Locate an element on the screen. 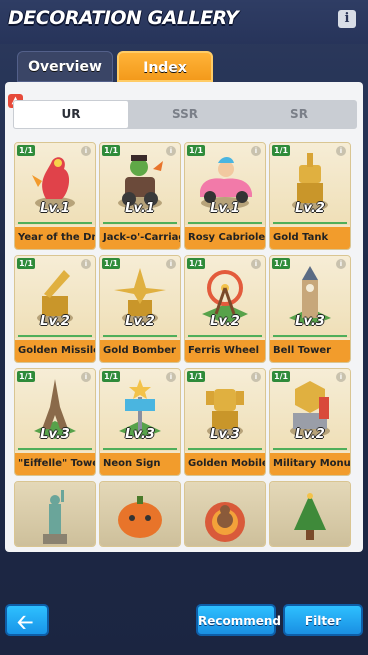 The image size is (368, 655). rarity-tab-bar: UR SSR SR is located at coordinates (185, 114).